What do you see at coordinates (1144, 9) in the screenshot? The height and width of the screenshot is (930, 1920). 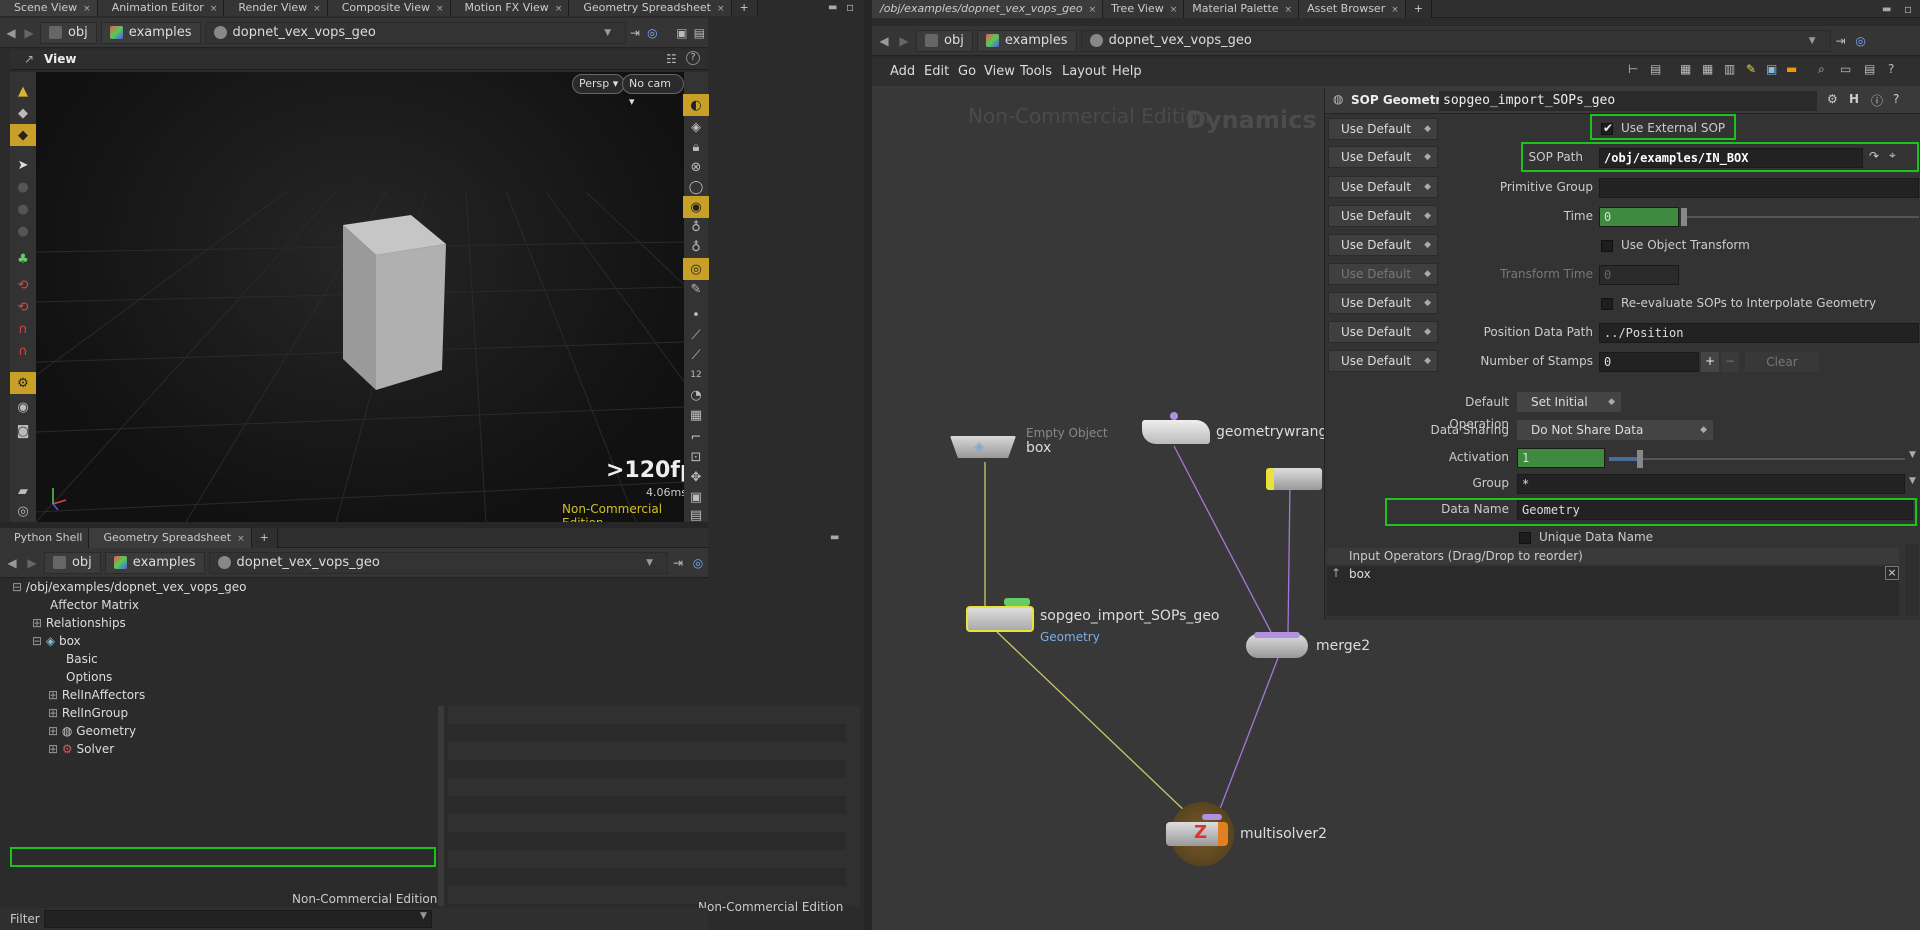 I see `tab-tree-view: Tree View ×` at bounding box center [1144, 9].